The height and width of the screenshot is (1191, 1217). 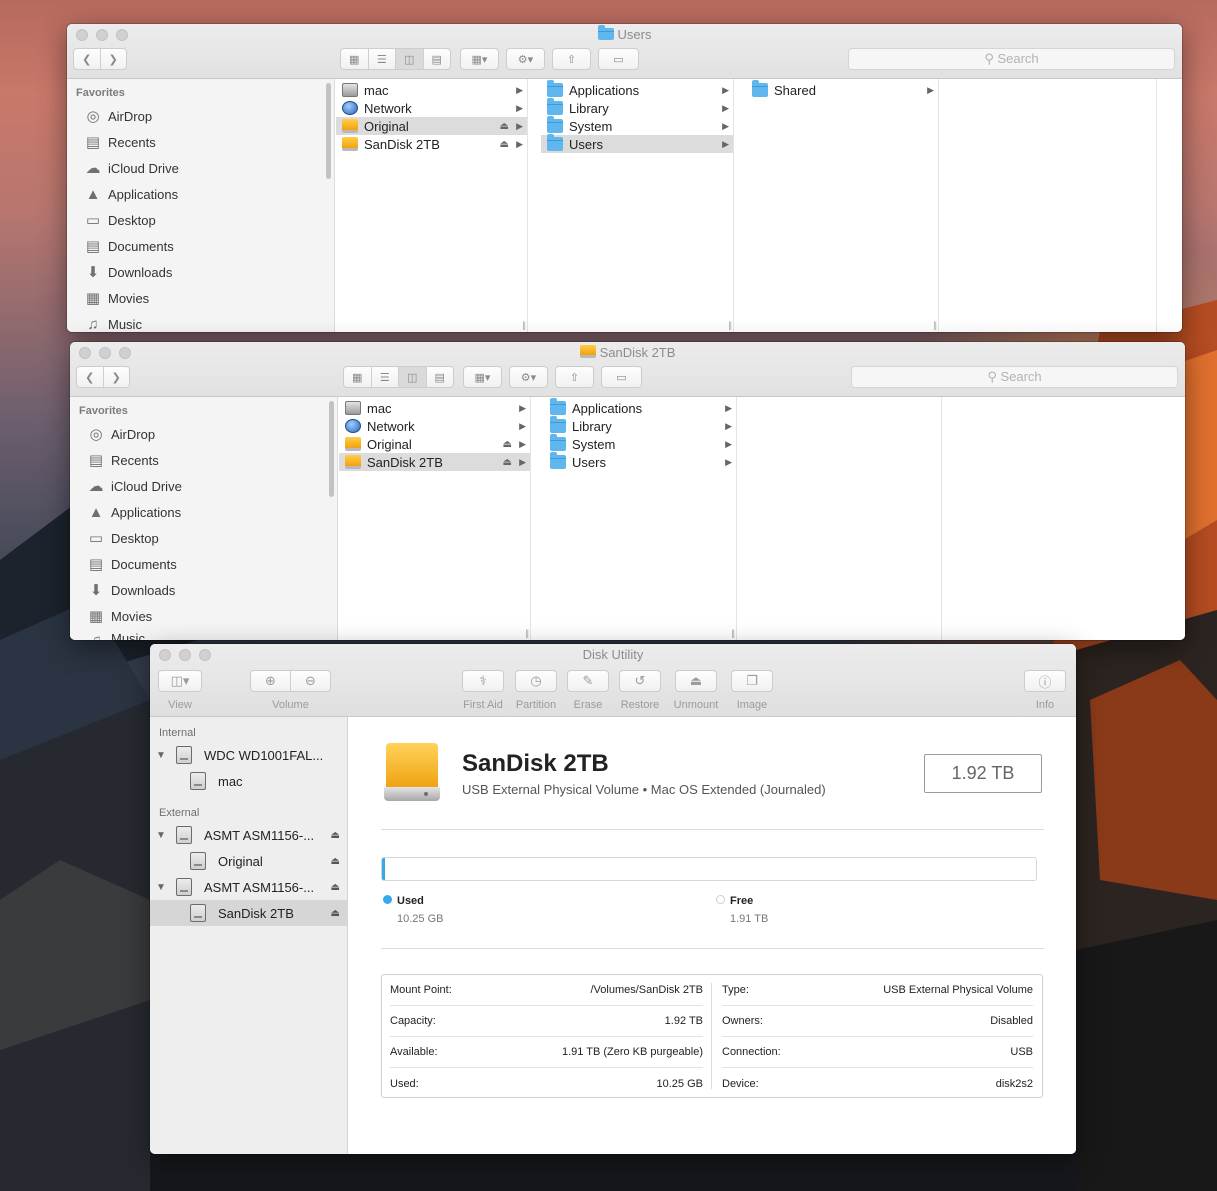 I want to click on erase-button: ✎, so click(x=588, y=681).